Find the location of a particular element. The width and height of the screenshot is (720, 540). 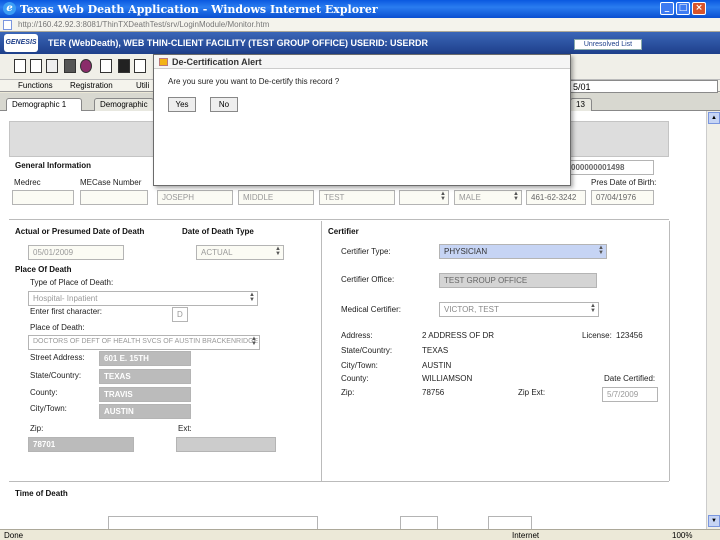

dob-label: Pres Date of Birth: is located at coordinates (624, 182).